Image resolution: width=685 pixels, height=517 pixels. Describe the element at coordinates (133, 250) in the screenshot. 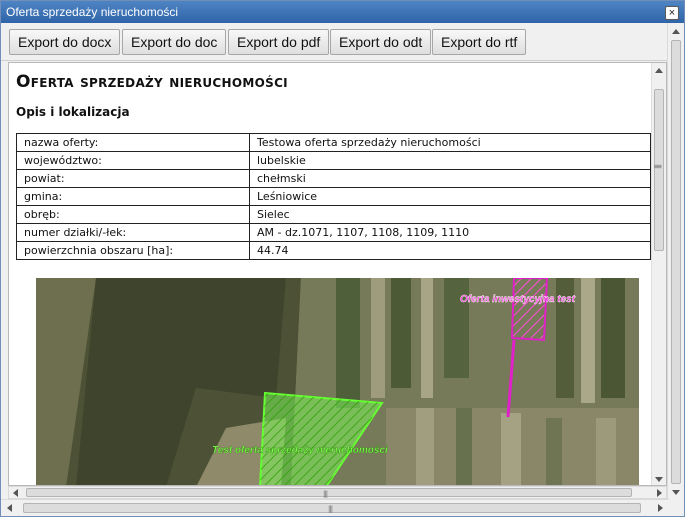

I see `row-label: powierzchnia obszaru [ha]:` at that location.